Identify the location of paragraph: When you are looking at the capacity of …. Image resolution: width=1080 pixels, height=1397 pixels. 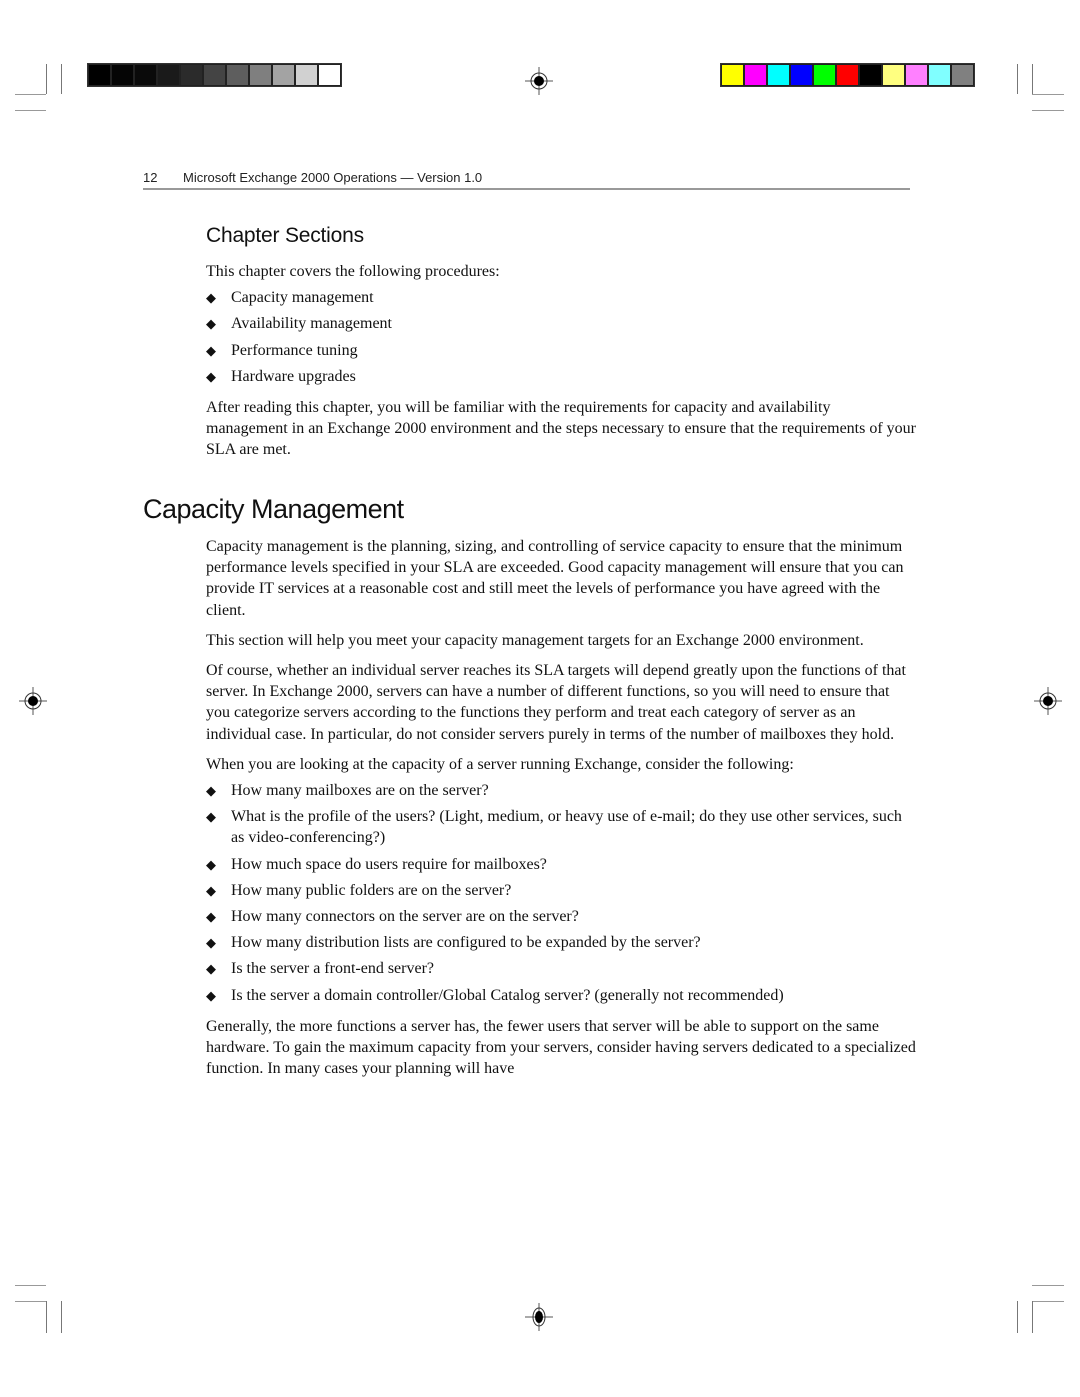
(500, 764).